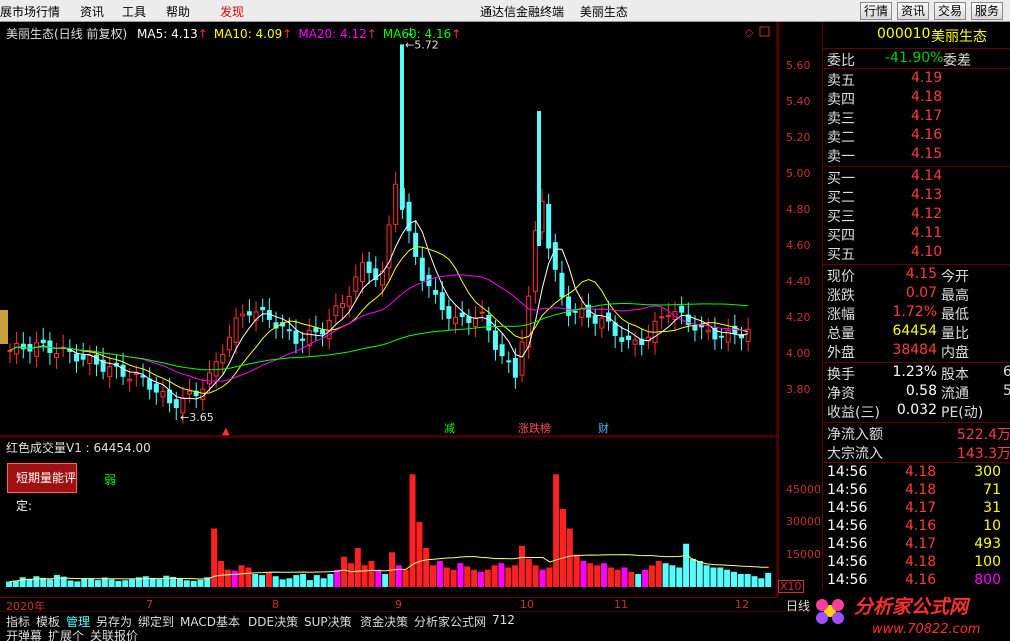 This screenshot has width=1010, height=641. Describe the element at coordinates (42, 488) in the screenshot. I see `volume-rating-badge: 短期量能评定:` at that location.